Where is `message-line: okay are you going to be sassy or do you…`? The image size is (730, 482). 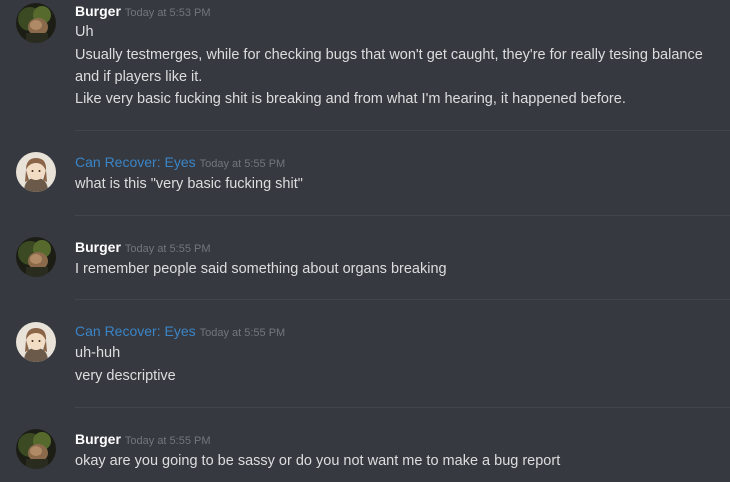 message-line: okay are you going to be sassy or do you… is located at coordinates (318, 461).